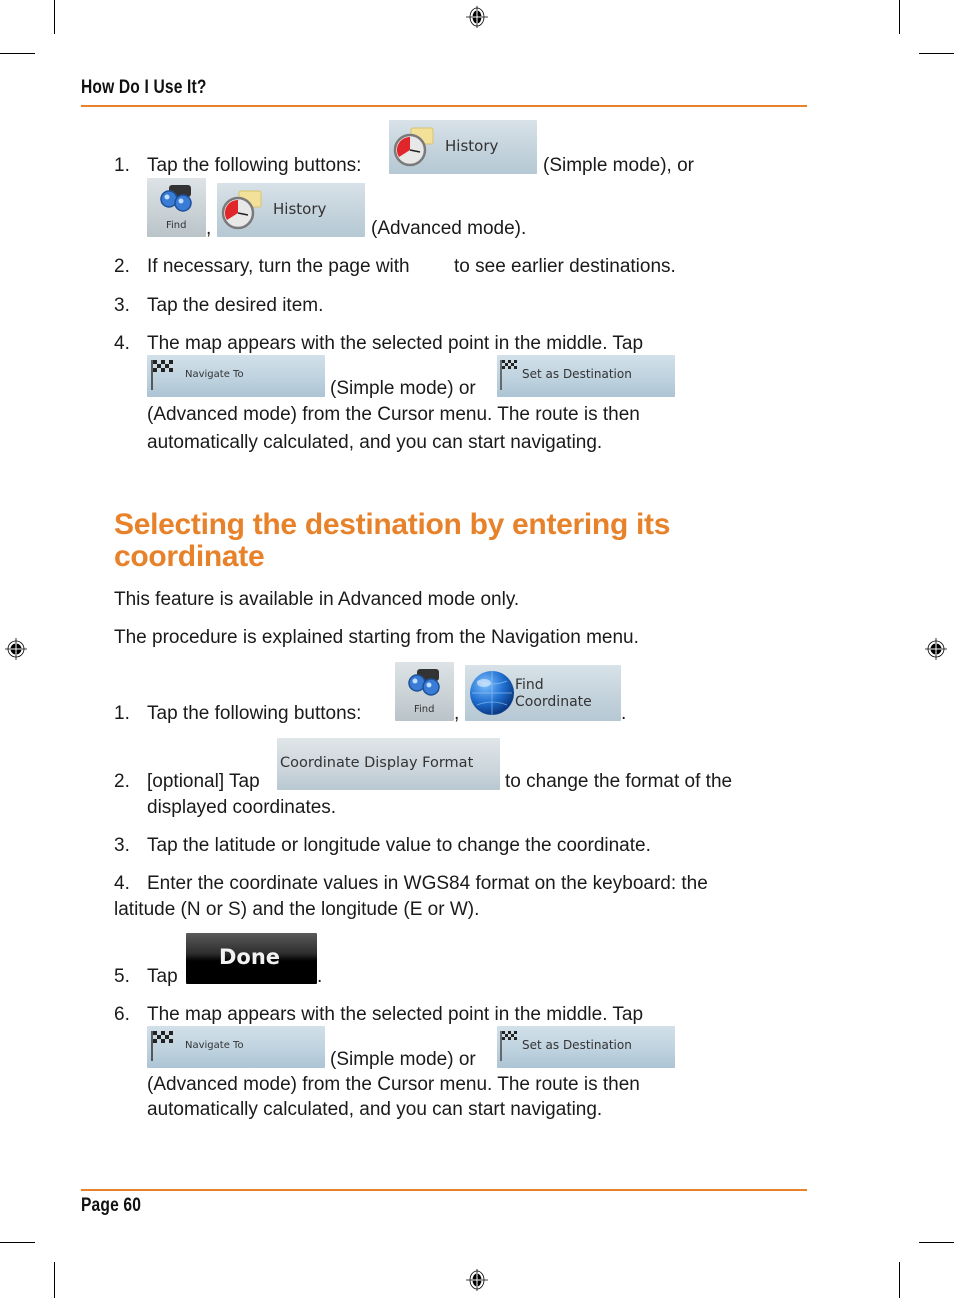 This screenshot has height=1298, width=954. What do you see at coordinates (162, 976) in the screenshot?
I see `step-text: Tap` at bounding box center [162, 976].